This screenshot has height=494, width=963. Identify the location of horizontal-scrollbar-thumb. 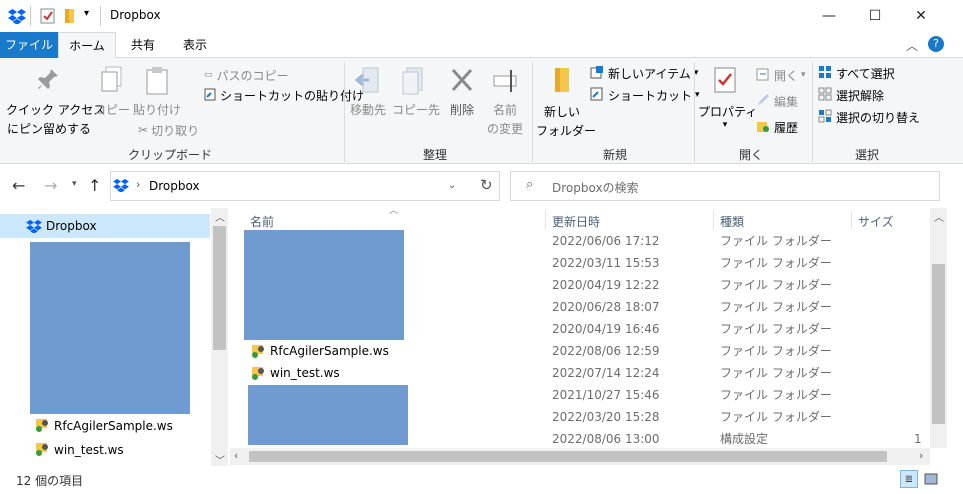
(568, 456).